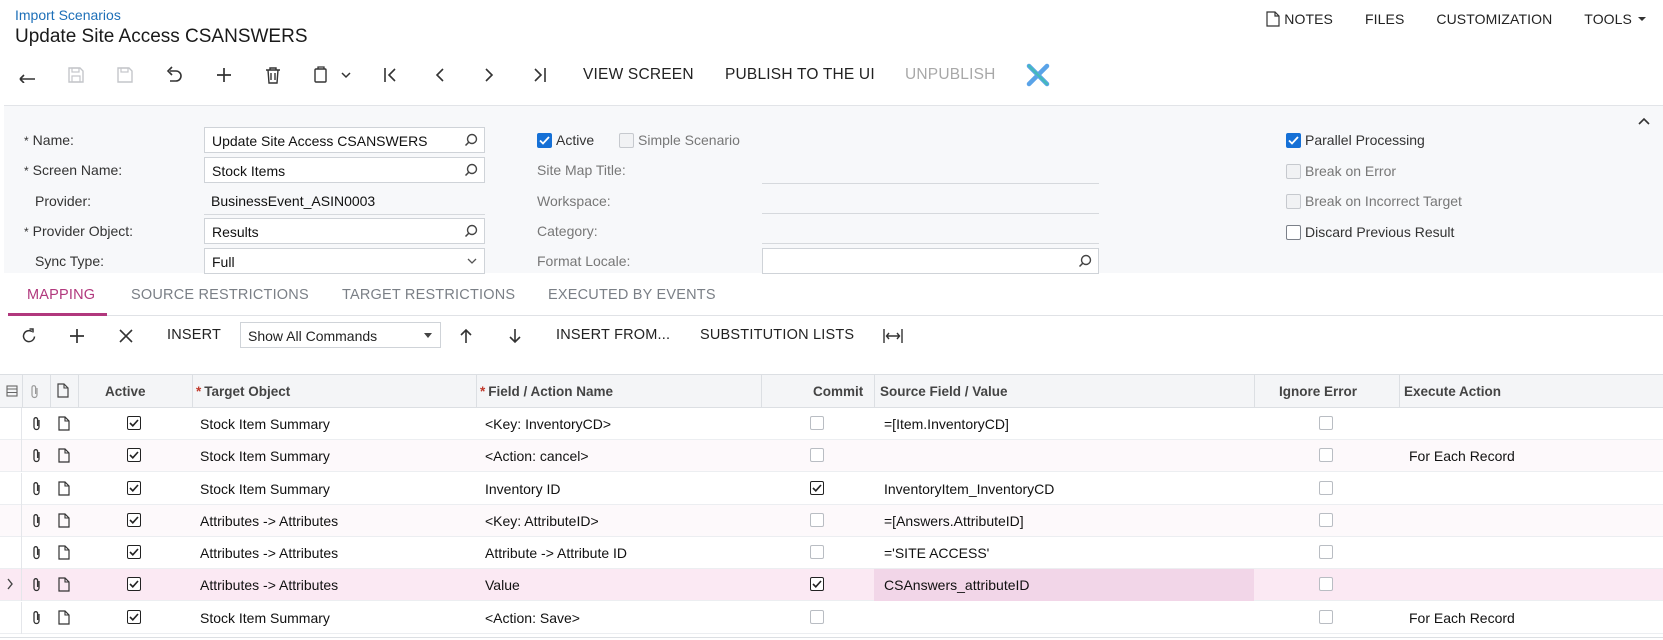  Describe the element at coordinates (777, 335) in the screenshot. I see `substitution-lists-button: SUBSTITUTION LISTS` at that location.